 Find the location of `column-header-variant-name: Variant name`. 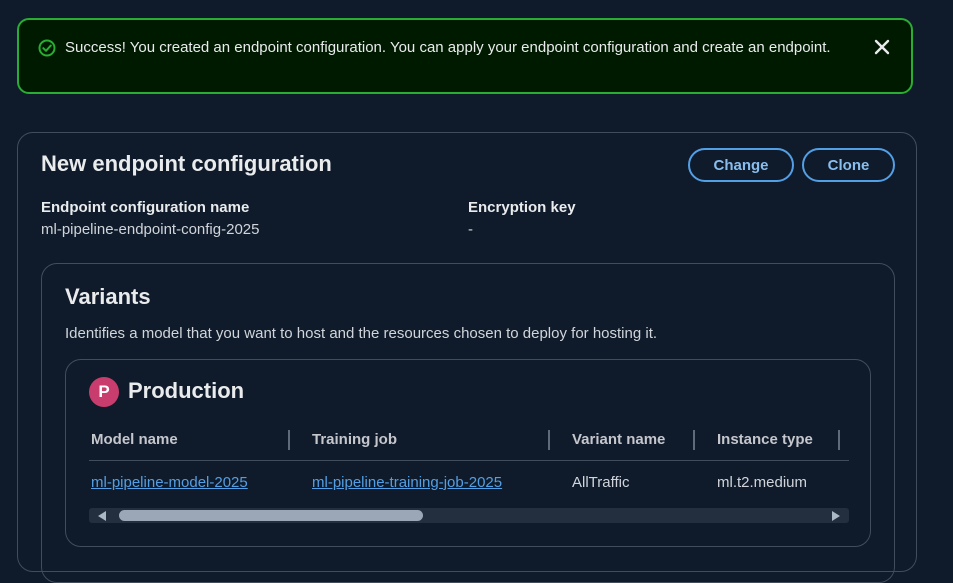

column-header-variant-name: Variant name is located at coordinates (618, 439).